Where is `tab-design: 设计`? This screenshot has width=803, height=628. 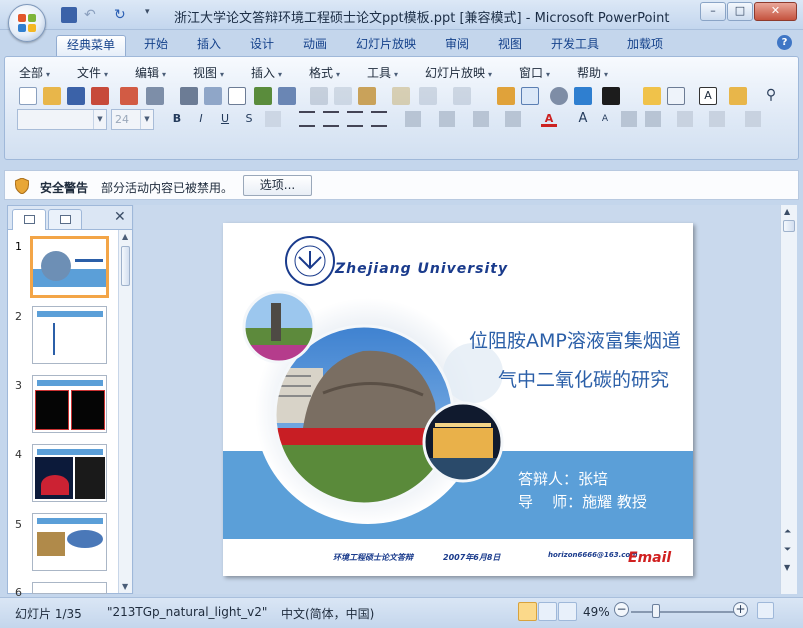 tab-design: 设计 is located at coordinates (262, 45).